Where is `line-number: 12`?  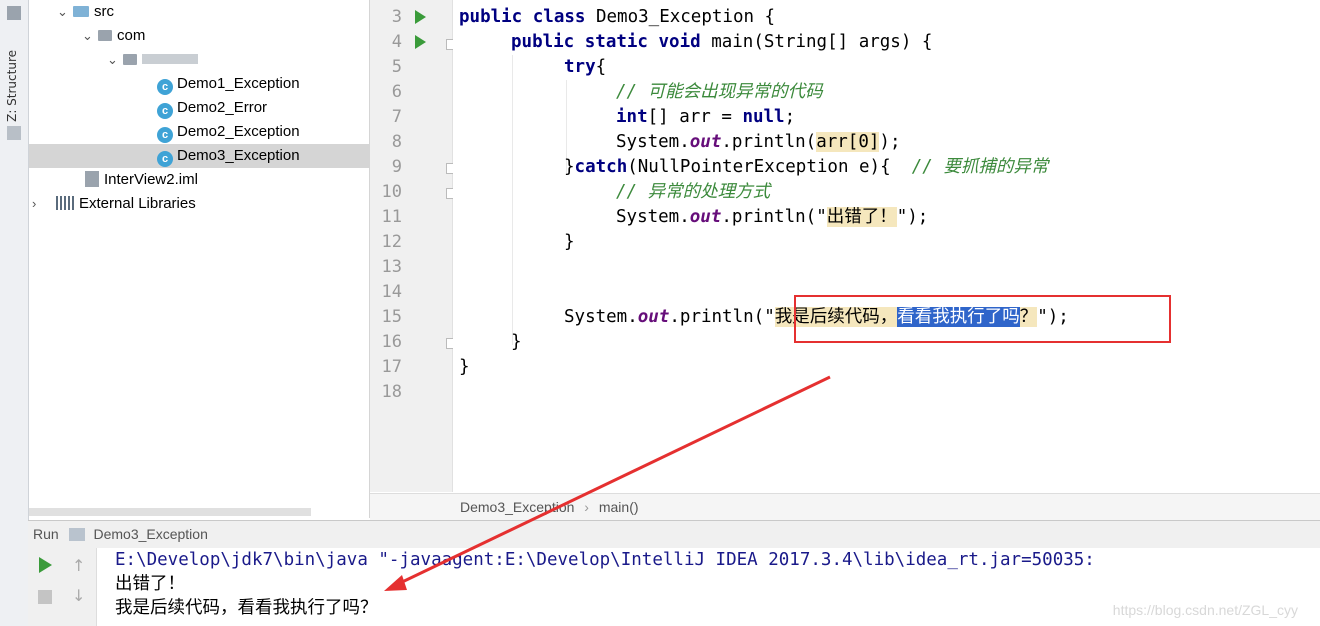
line-number: 12 is located at coordinates (391, 242).